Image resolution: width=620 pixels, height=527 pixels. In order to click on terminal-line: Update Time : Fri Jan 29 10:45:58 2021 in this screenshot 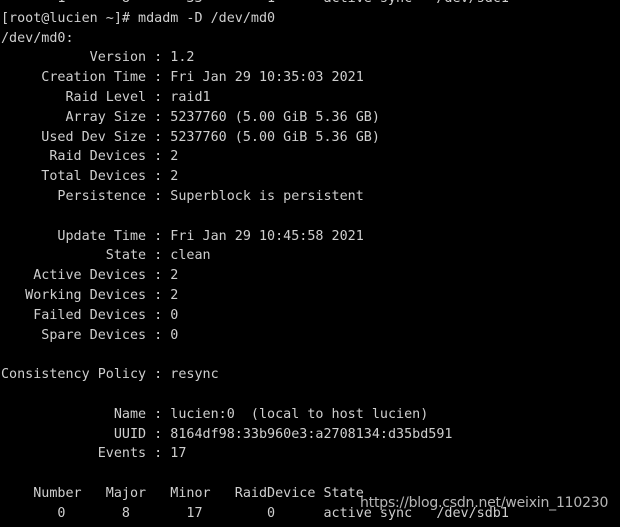, I will do `click(182, 236)`.